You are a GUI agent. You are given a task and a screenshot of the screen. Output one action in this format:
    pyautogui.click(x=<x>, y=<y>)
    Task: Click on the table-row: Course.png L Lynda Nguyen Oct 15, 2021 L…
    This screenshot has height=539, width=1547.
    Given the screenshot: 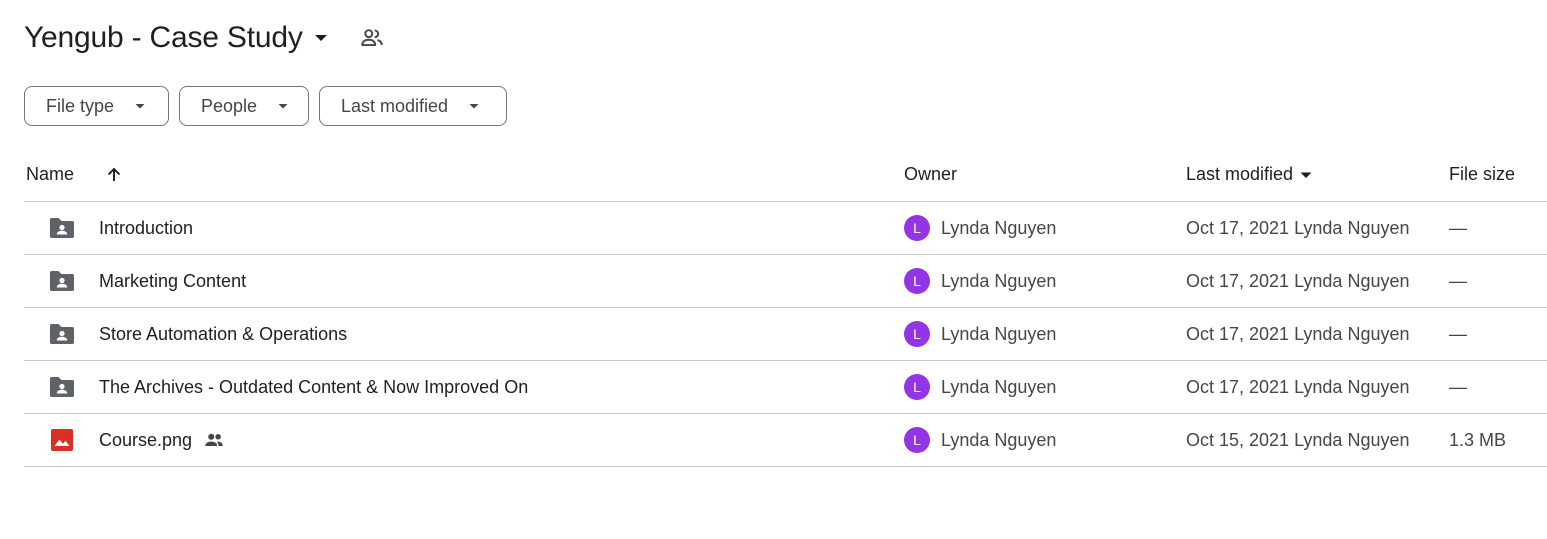 What is the action you would take?
    pyautogui.click(x=785, y=440)
    